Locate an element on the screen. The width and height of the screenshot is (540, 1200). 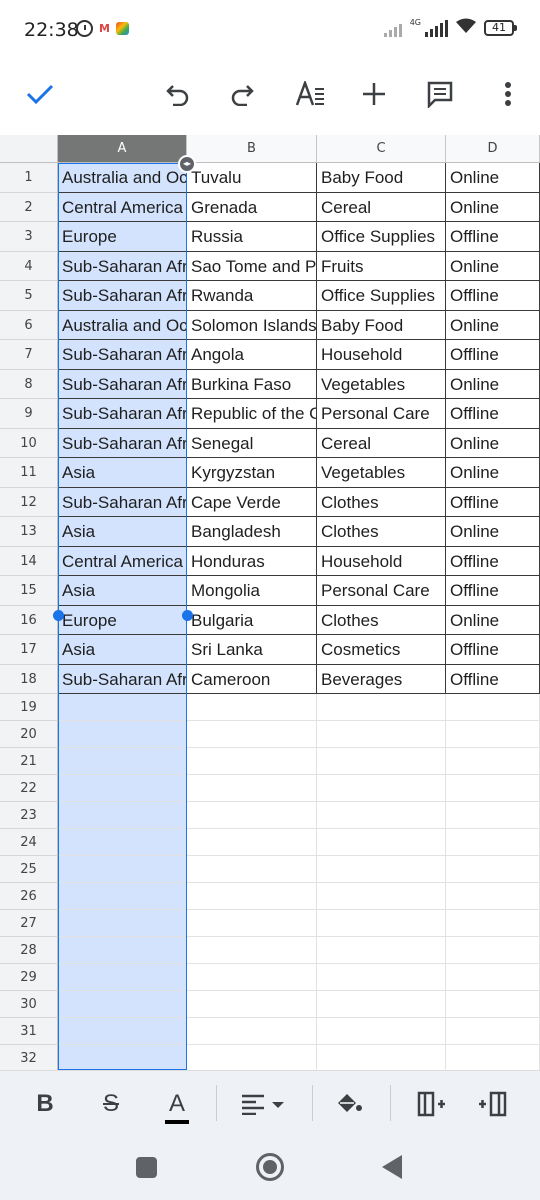
selection-handle-right is located at coordinates (187, 615).